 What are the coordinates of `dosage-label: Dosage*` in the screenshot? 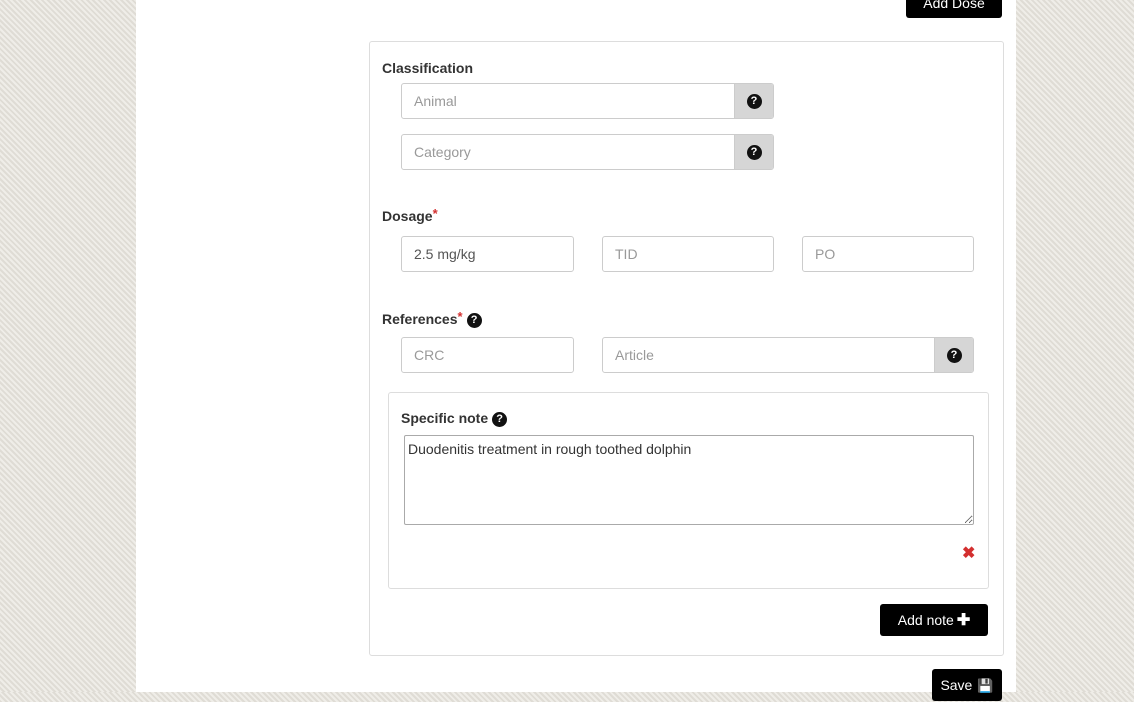 It's located at (410, 215).